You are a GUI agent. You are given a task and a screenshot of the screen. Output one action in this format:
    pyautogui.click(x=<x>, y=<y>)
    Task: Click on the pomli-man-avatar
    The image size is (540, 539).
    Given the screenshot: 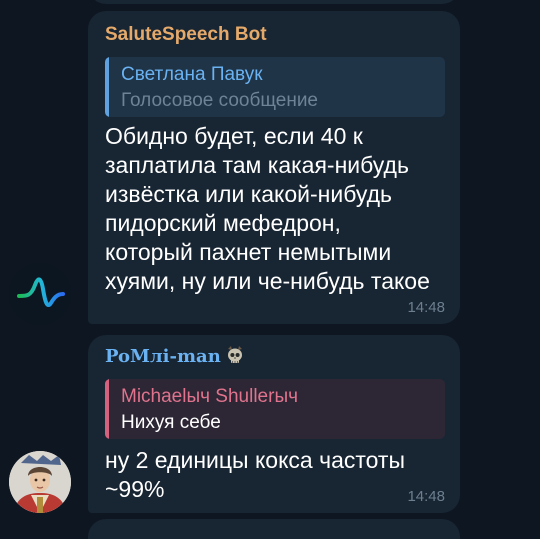 What is the action you would take?
    pyautogui.click(x=40, y=482)
    